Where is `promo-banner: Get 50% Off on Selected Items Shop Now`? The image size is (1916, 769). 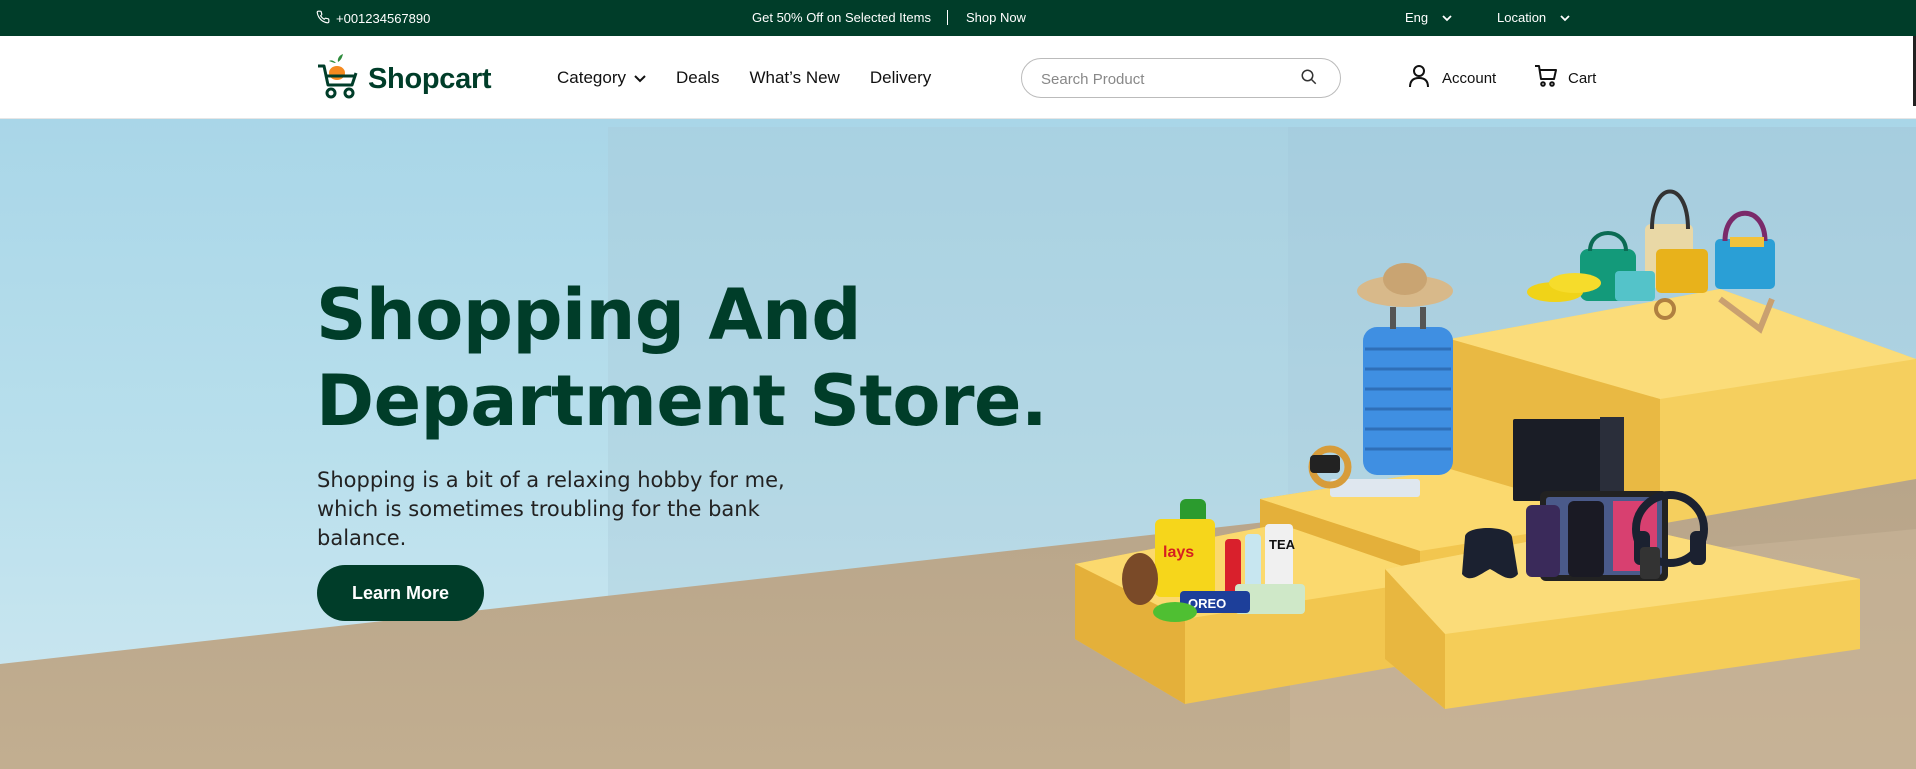 promo-banner: Get 50% Off on Selected Items Shop Now is located at coordinates (889, 17).